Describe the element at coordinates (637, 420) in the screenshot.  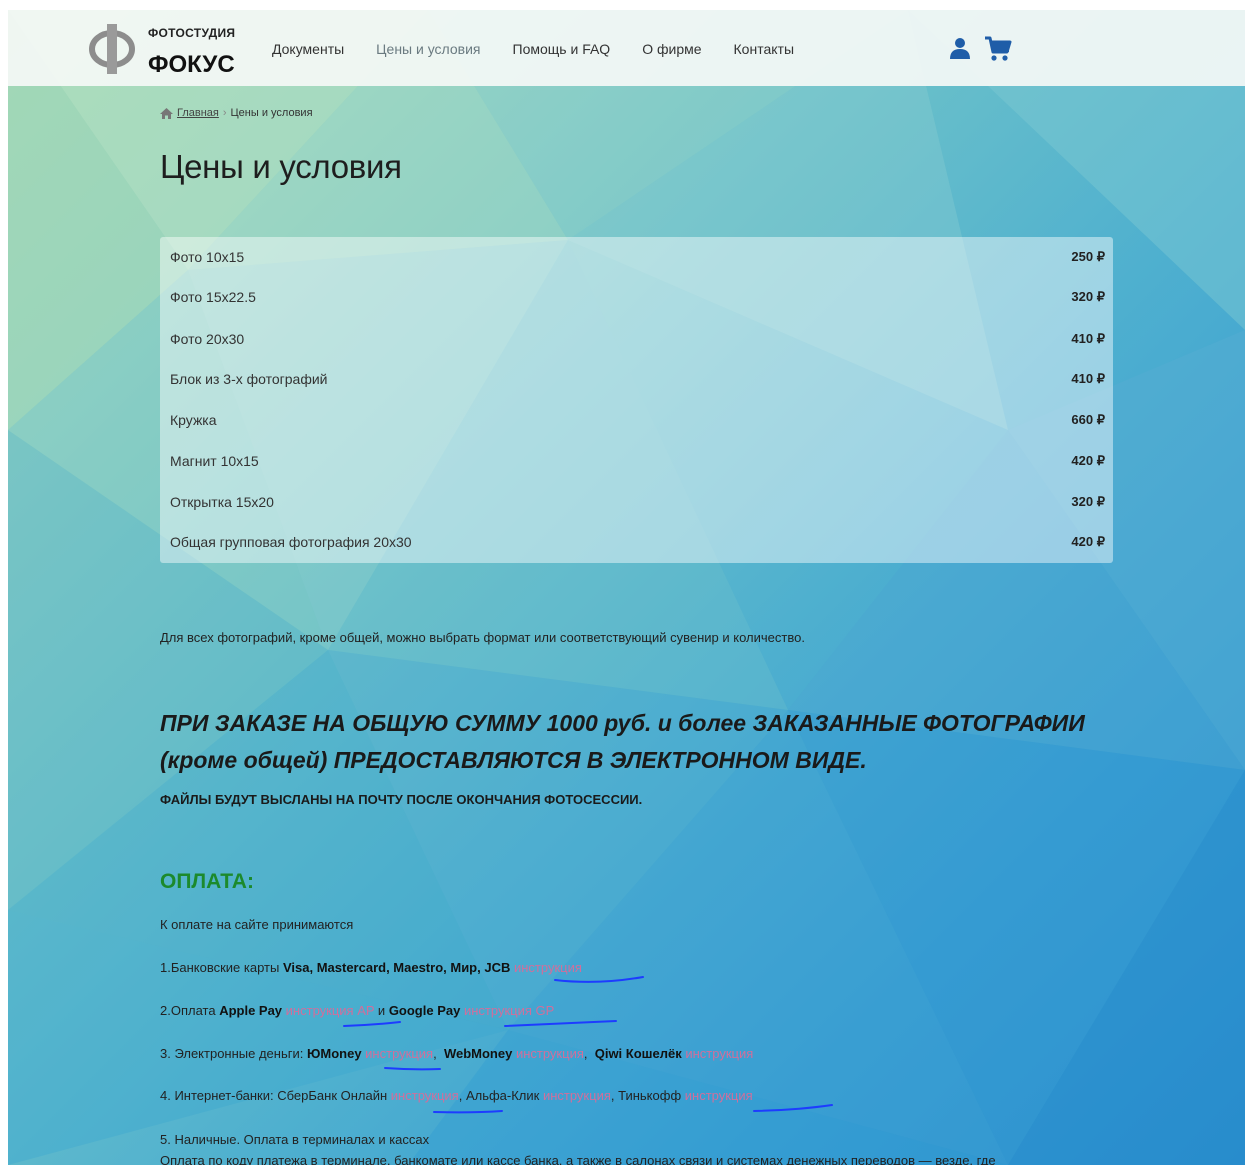
I see `price-row: Кружка 660 ₽` at that location.